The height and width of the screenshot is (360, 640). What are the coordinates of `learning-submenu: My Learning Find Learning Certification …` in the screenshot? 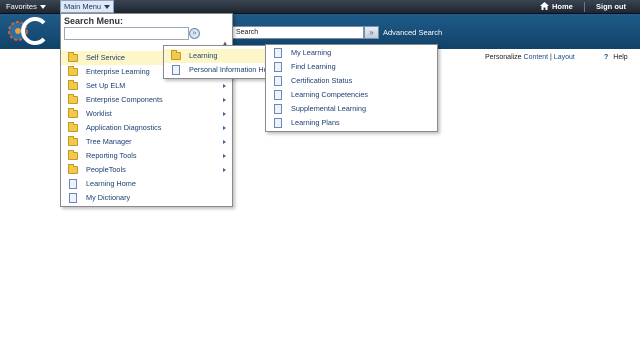 It's located at (351, 88).